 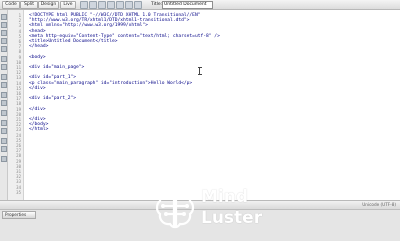 I want to click on title-label: Title:, so click(x=157, y=4).